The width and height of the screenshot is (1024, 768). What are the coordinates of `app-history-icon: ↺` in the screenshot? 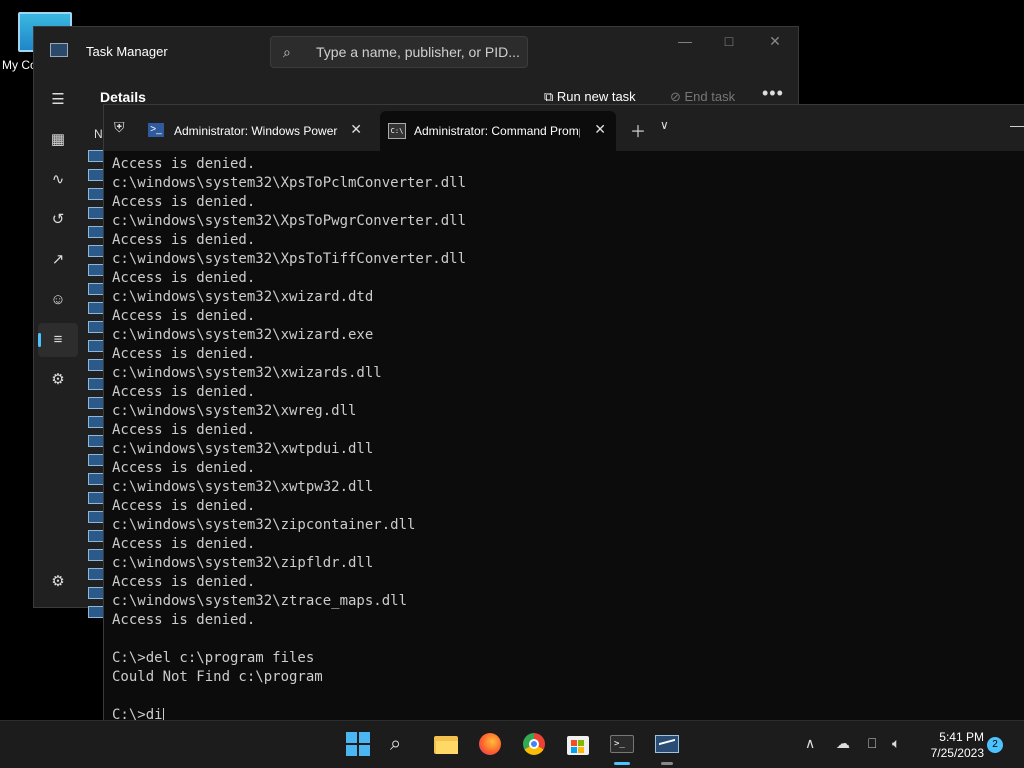 It's located at (58, 220).